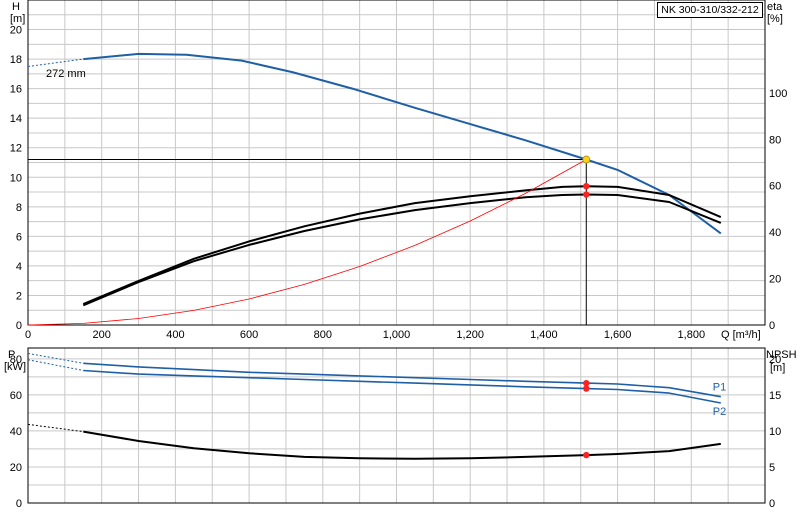 The height and width of the screenshot is (520, 800). What do you see at coordinates (618, 335) in the screenshot?
I see `q-axis-tick-label: 1,600` at bounding box center [618, 335].